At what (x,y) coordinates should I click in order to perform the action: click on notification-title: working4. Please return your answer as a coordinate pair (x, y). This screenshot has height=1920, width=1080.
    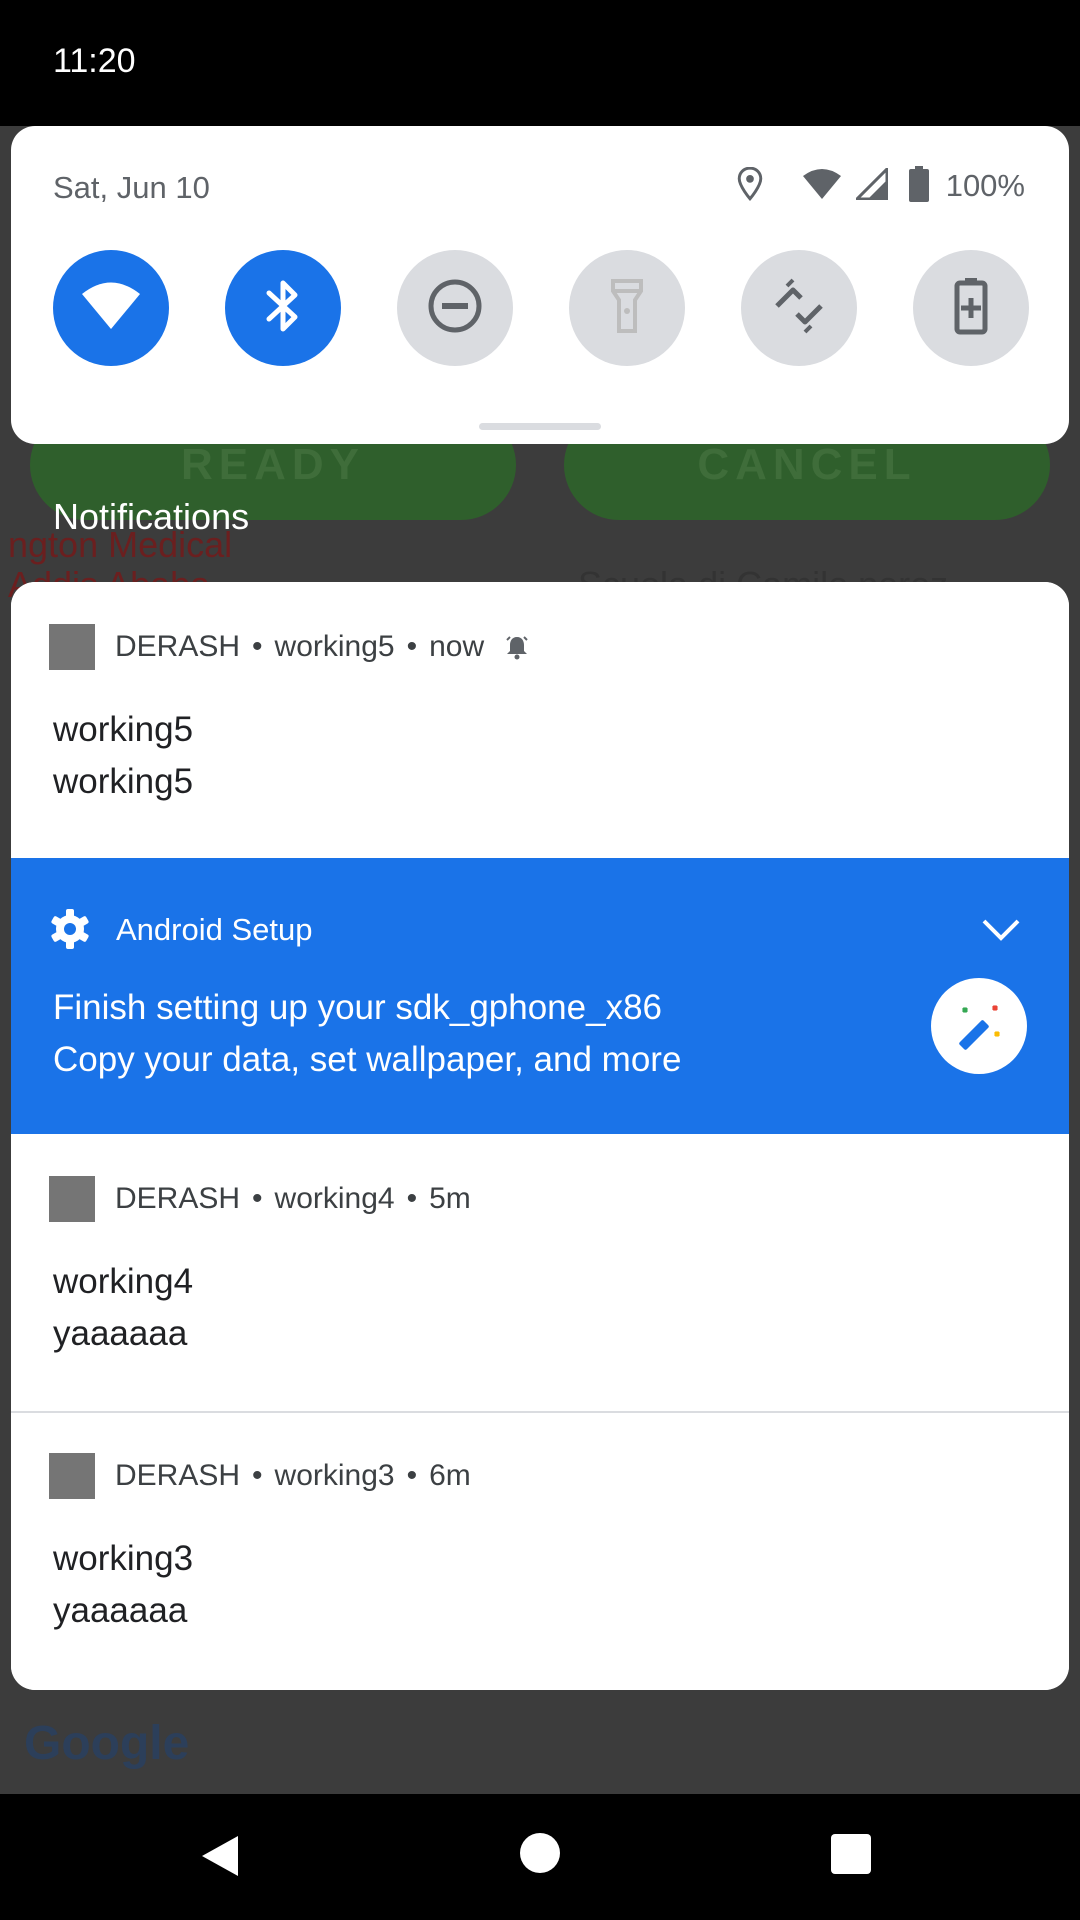
    Looking at the image, I should click on (123, 1281).